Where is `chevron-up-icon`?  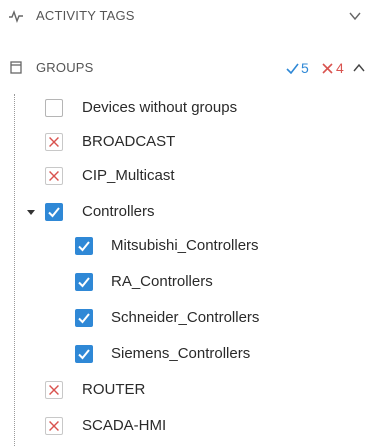
chevron-up-icon is located at coordinates (359, 68).